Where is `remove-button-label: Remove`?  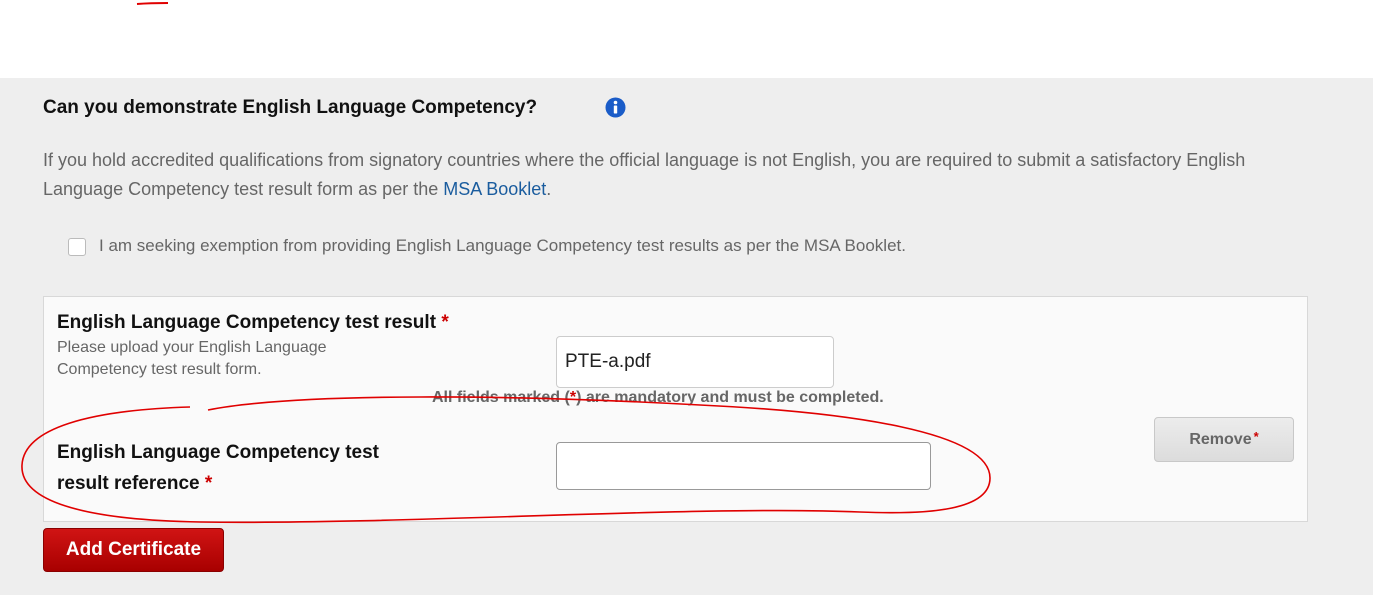
remove-button-label: Remove is located at coordinates (1220, 439).